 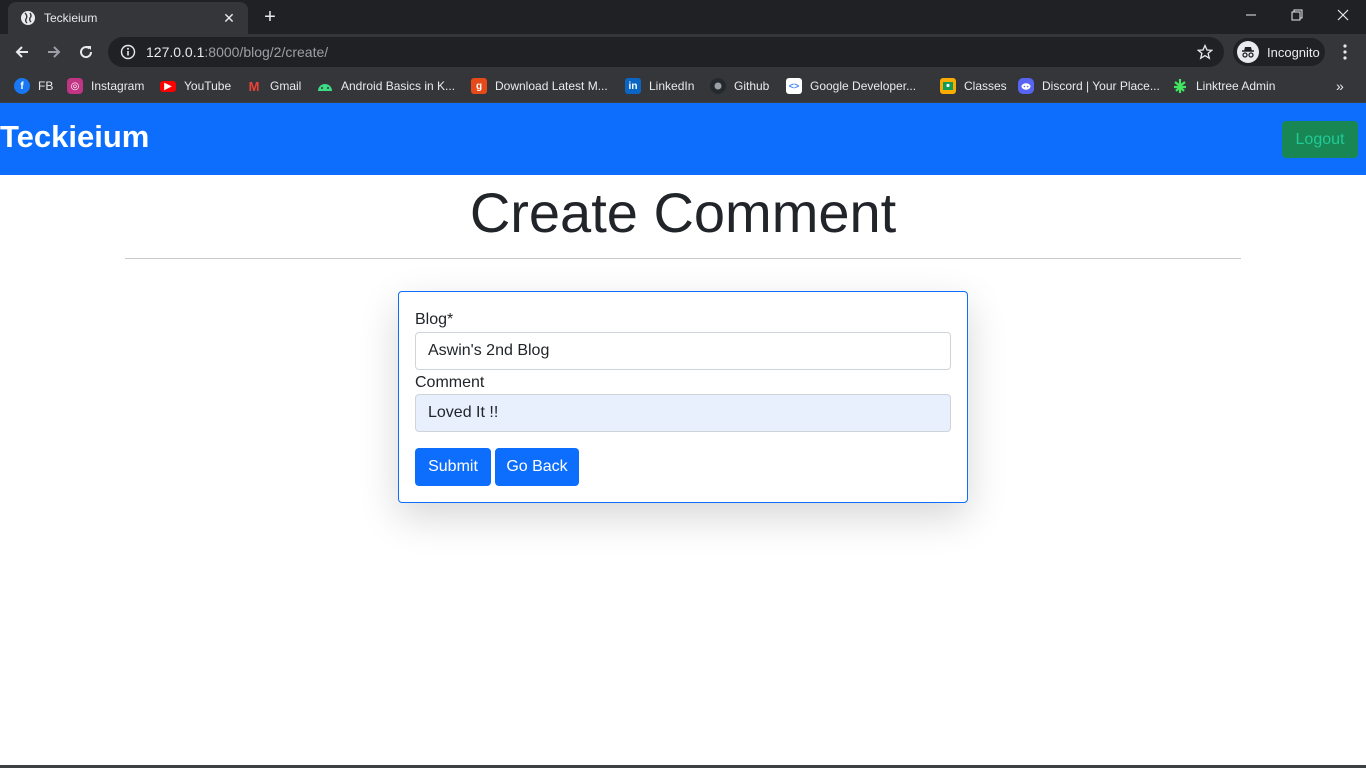 I want to click on bookmark-label: LinkedIn, so click(x=672, y=86).